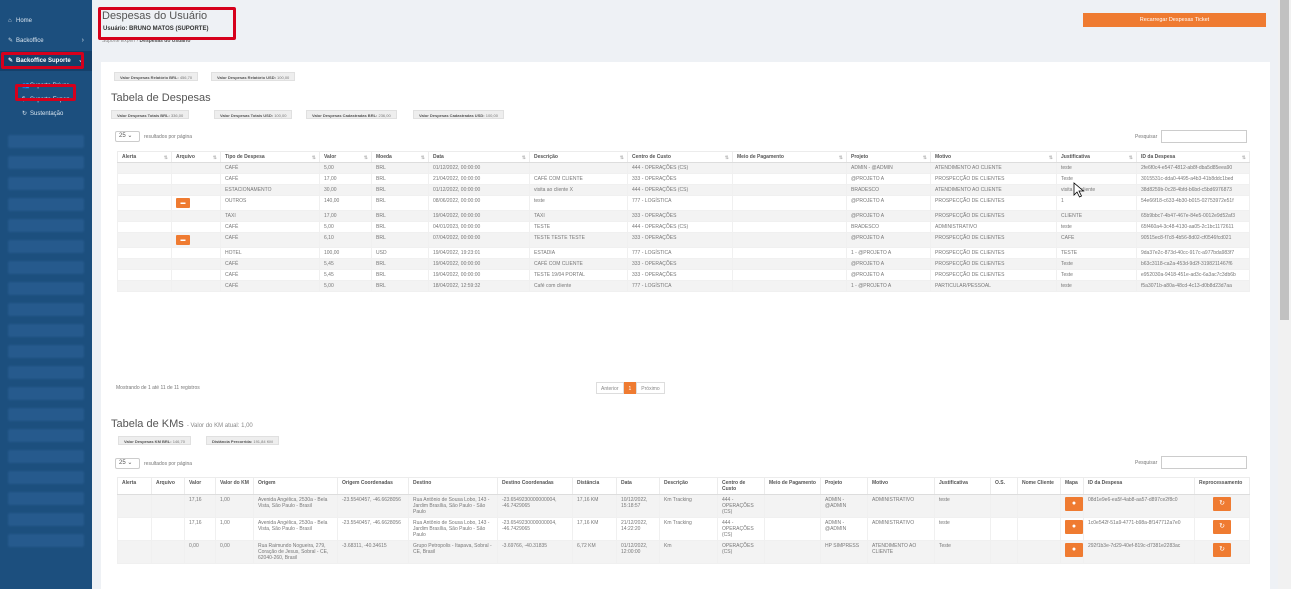  I want to click on column-header: Mapa, so click(1072, 486).